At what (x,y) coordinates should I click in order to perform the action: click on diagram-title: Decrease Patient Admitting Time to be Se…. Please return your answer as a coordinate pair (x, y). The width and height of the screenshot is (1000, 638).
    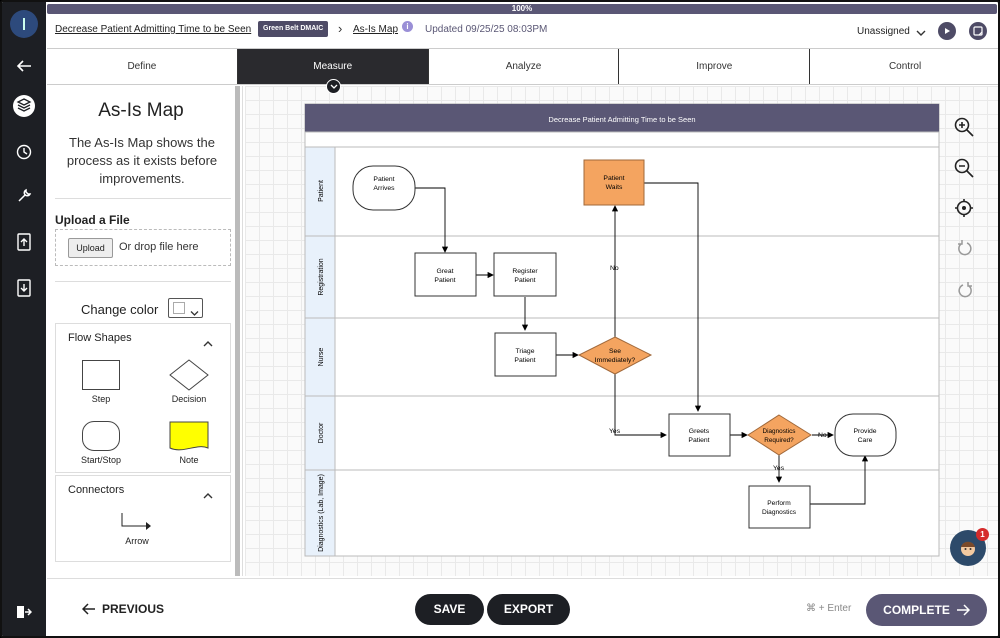
    Looking at the image, I should click on (621, 119).